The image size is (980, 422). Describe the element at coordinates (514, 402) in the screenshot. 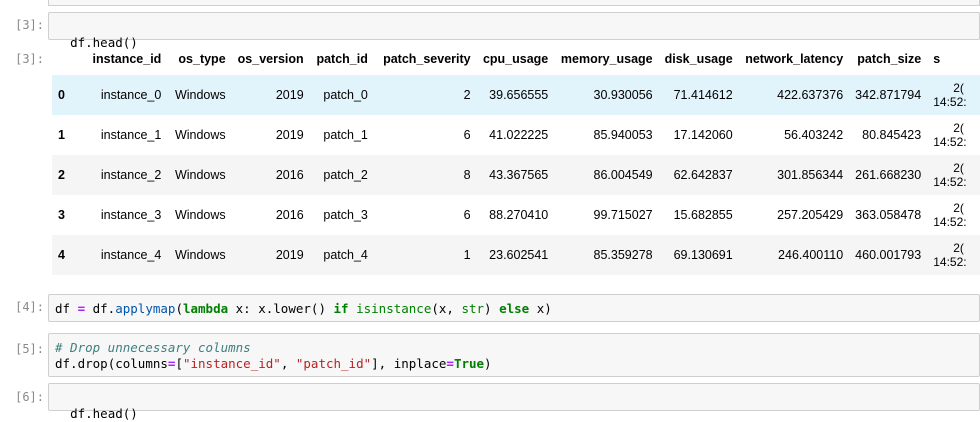

I see `code-cell-6: df.head()` at that location.